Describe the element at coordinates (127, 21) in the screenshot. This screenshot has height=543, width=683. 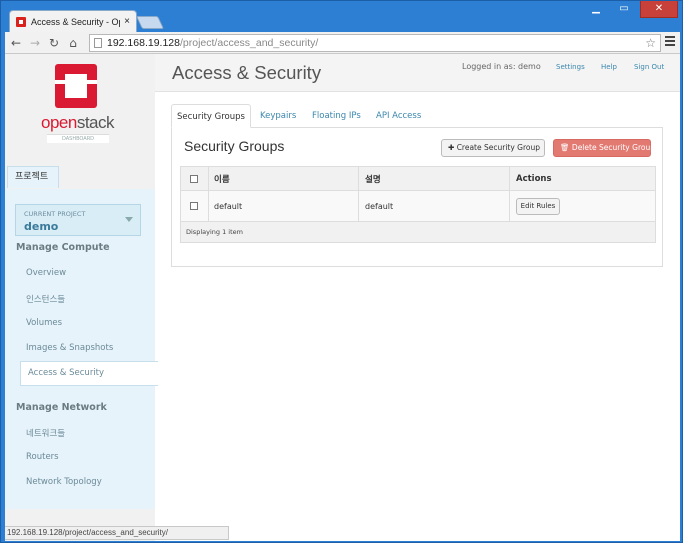
I see `tab-close-icon: ×` at that location.